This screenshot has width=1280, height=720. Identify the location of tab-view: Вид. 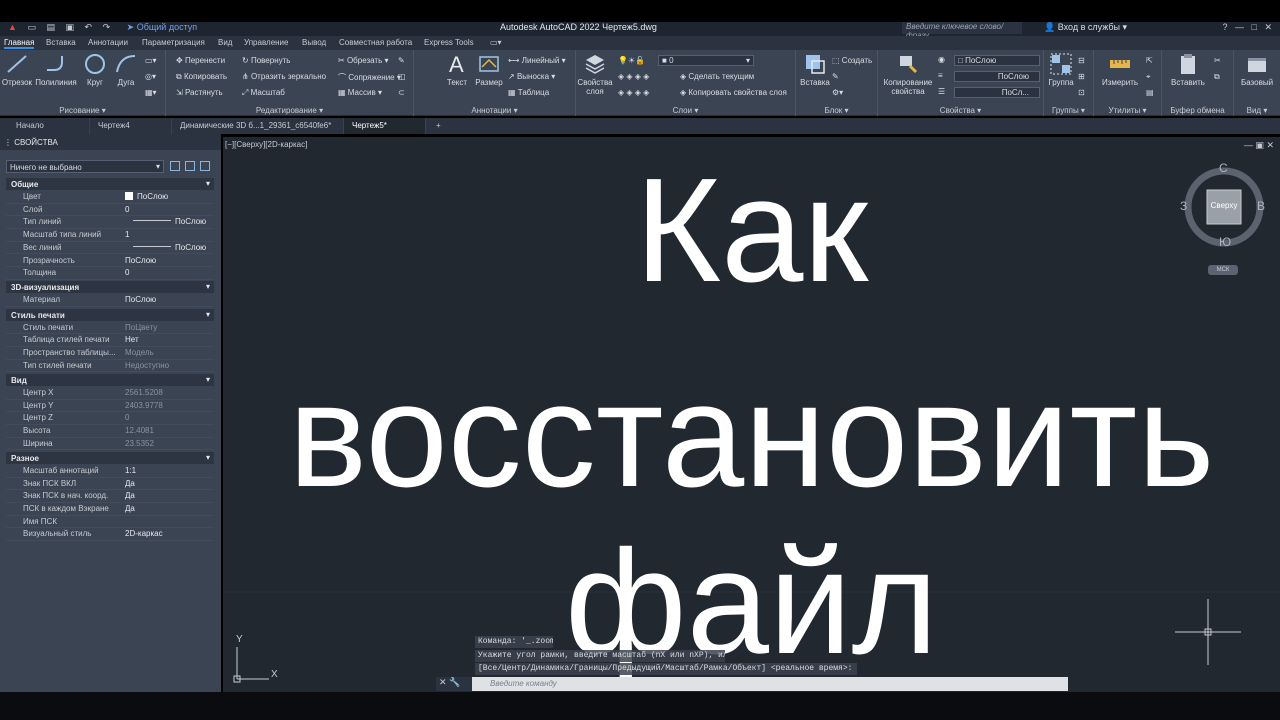
(225, 42).